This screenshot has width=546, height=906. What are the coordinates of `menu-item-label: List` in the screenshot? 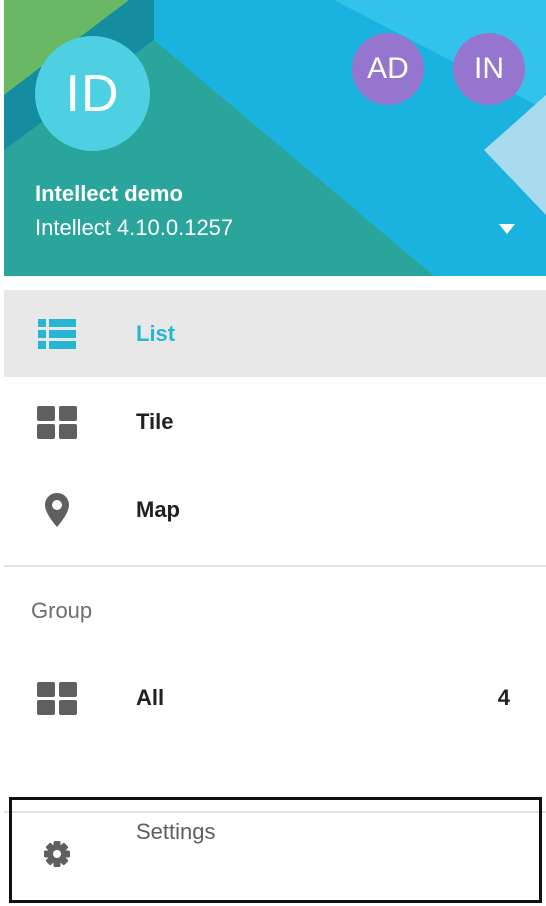 It's located at (156, 333).